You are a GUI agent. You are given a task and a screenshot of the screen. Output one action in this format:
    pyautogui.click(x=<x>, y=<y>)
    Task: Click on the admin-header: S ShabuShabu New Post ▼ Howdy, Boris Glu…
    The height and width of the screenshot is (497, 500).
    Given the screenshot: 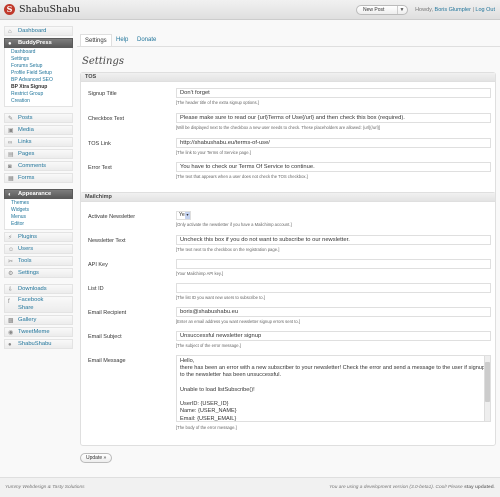 What is the action you would take?
    pyautogui.click(x=250, y=10)
    